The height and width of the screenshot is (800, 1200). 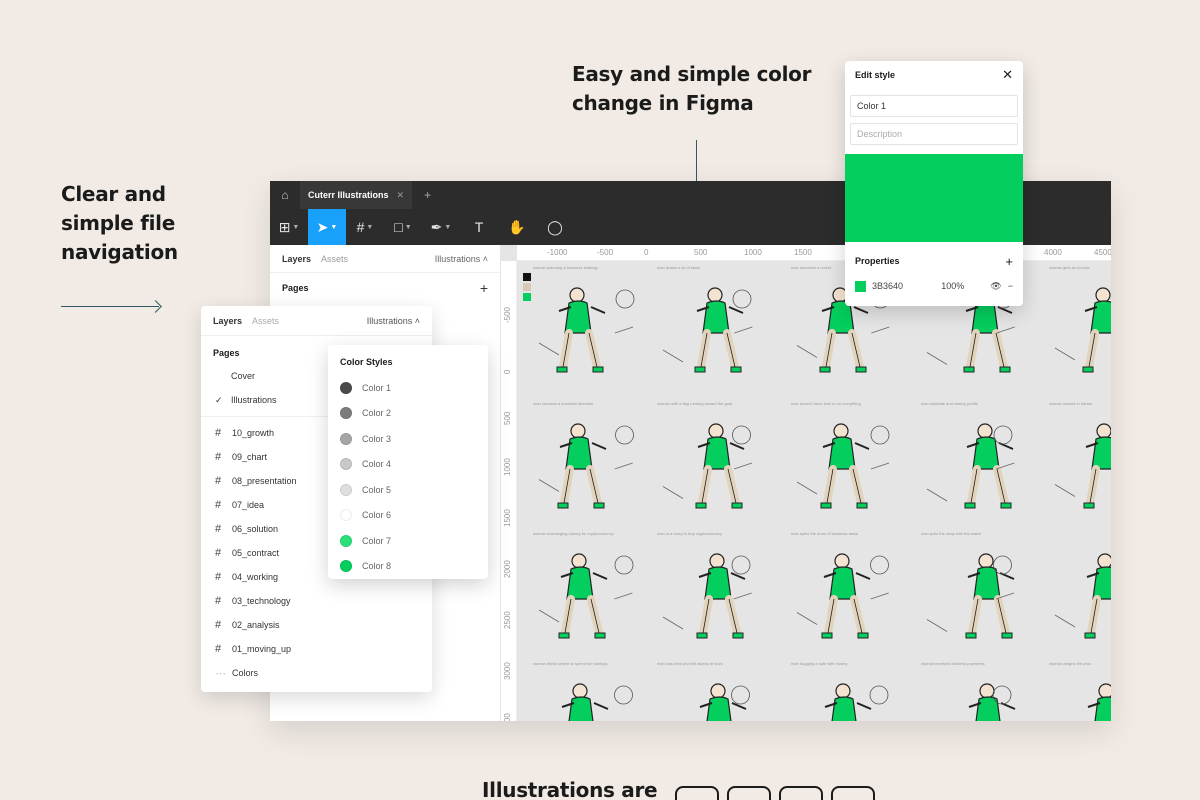 I want to click on file-format-icons, so click(x=775, y=793).